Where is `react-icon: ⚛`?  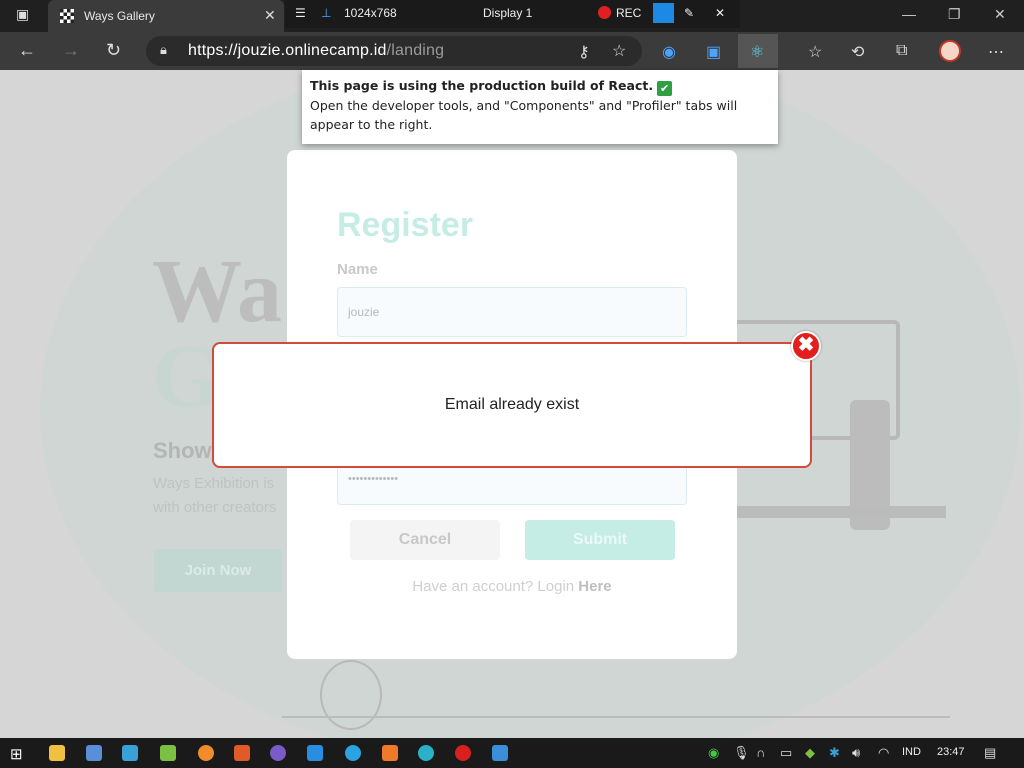 react-icon: ⚛ is located at coordinates (757, 52).